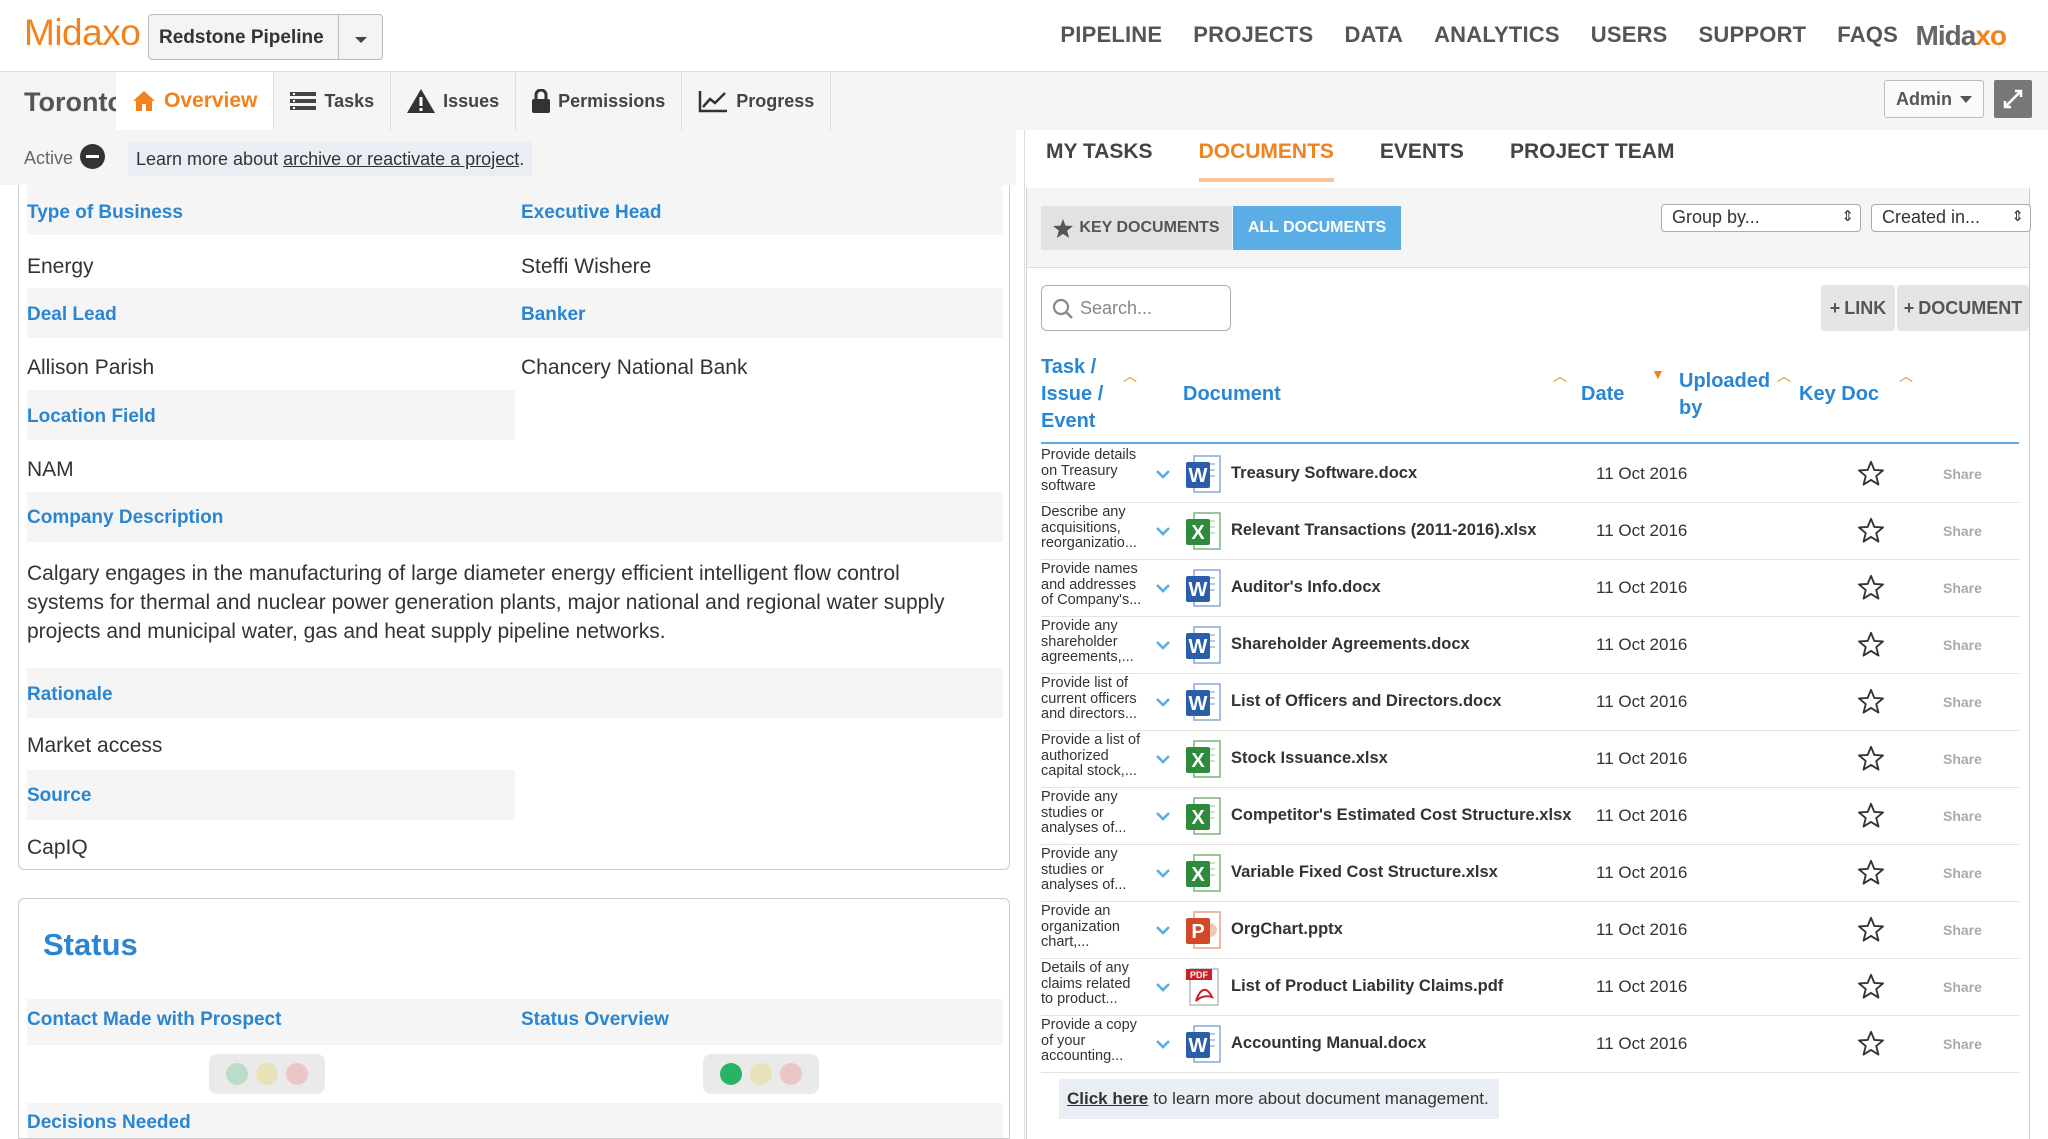  Describe the element at coordinates (1111, 35) in the screenshot. I see `nav-pipeline: PIPELINE` at that location.